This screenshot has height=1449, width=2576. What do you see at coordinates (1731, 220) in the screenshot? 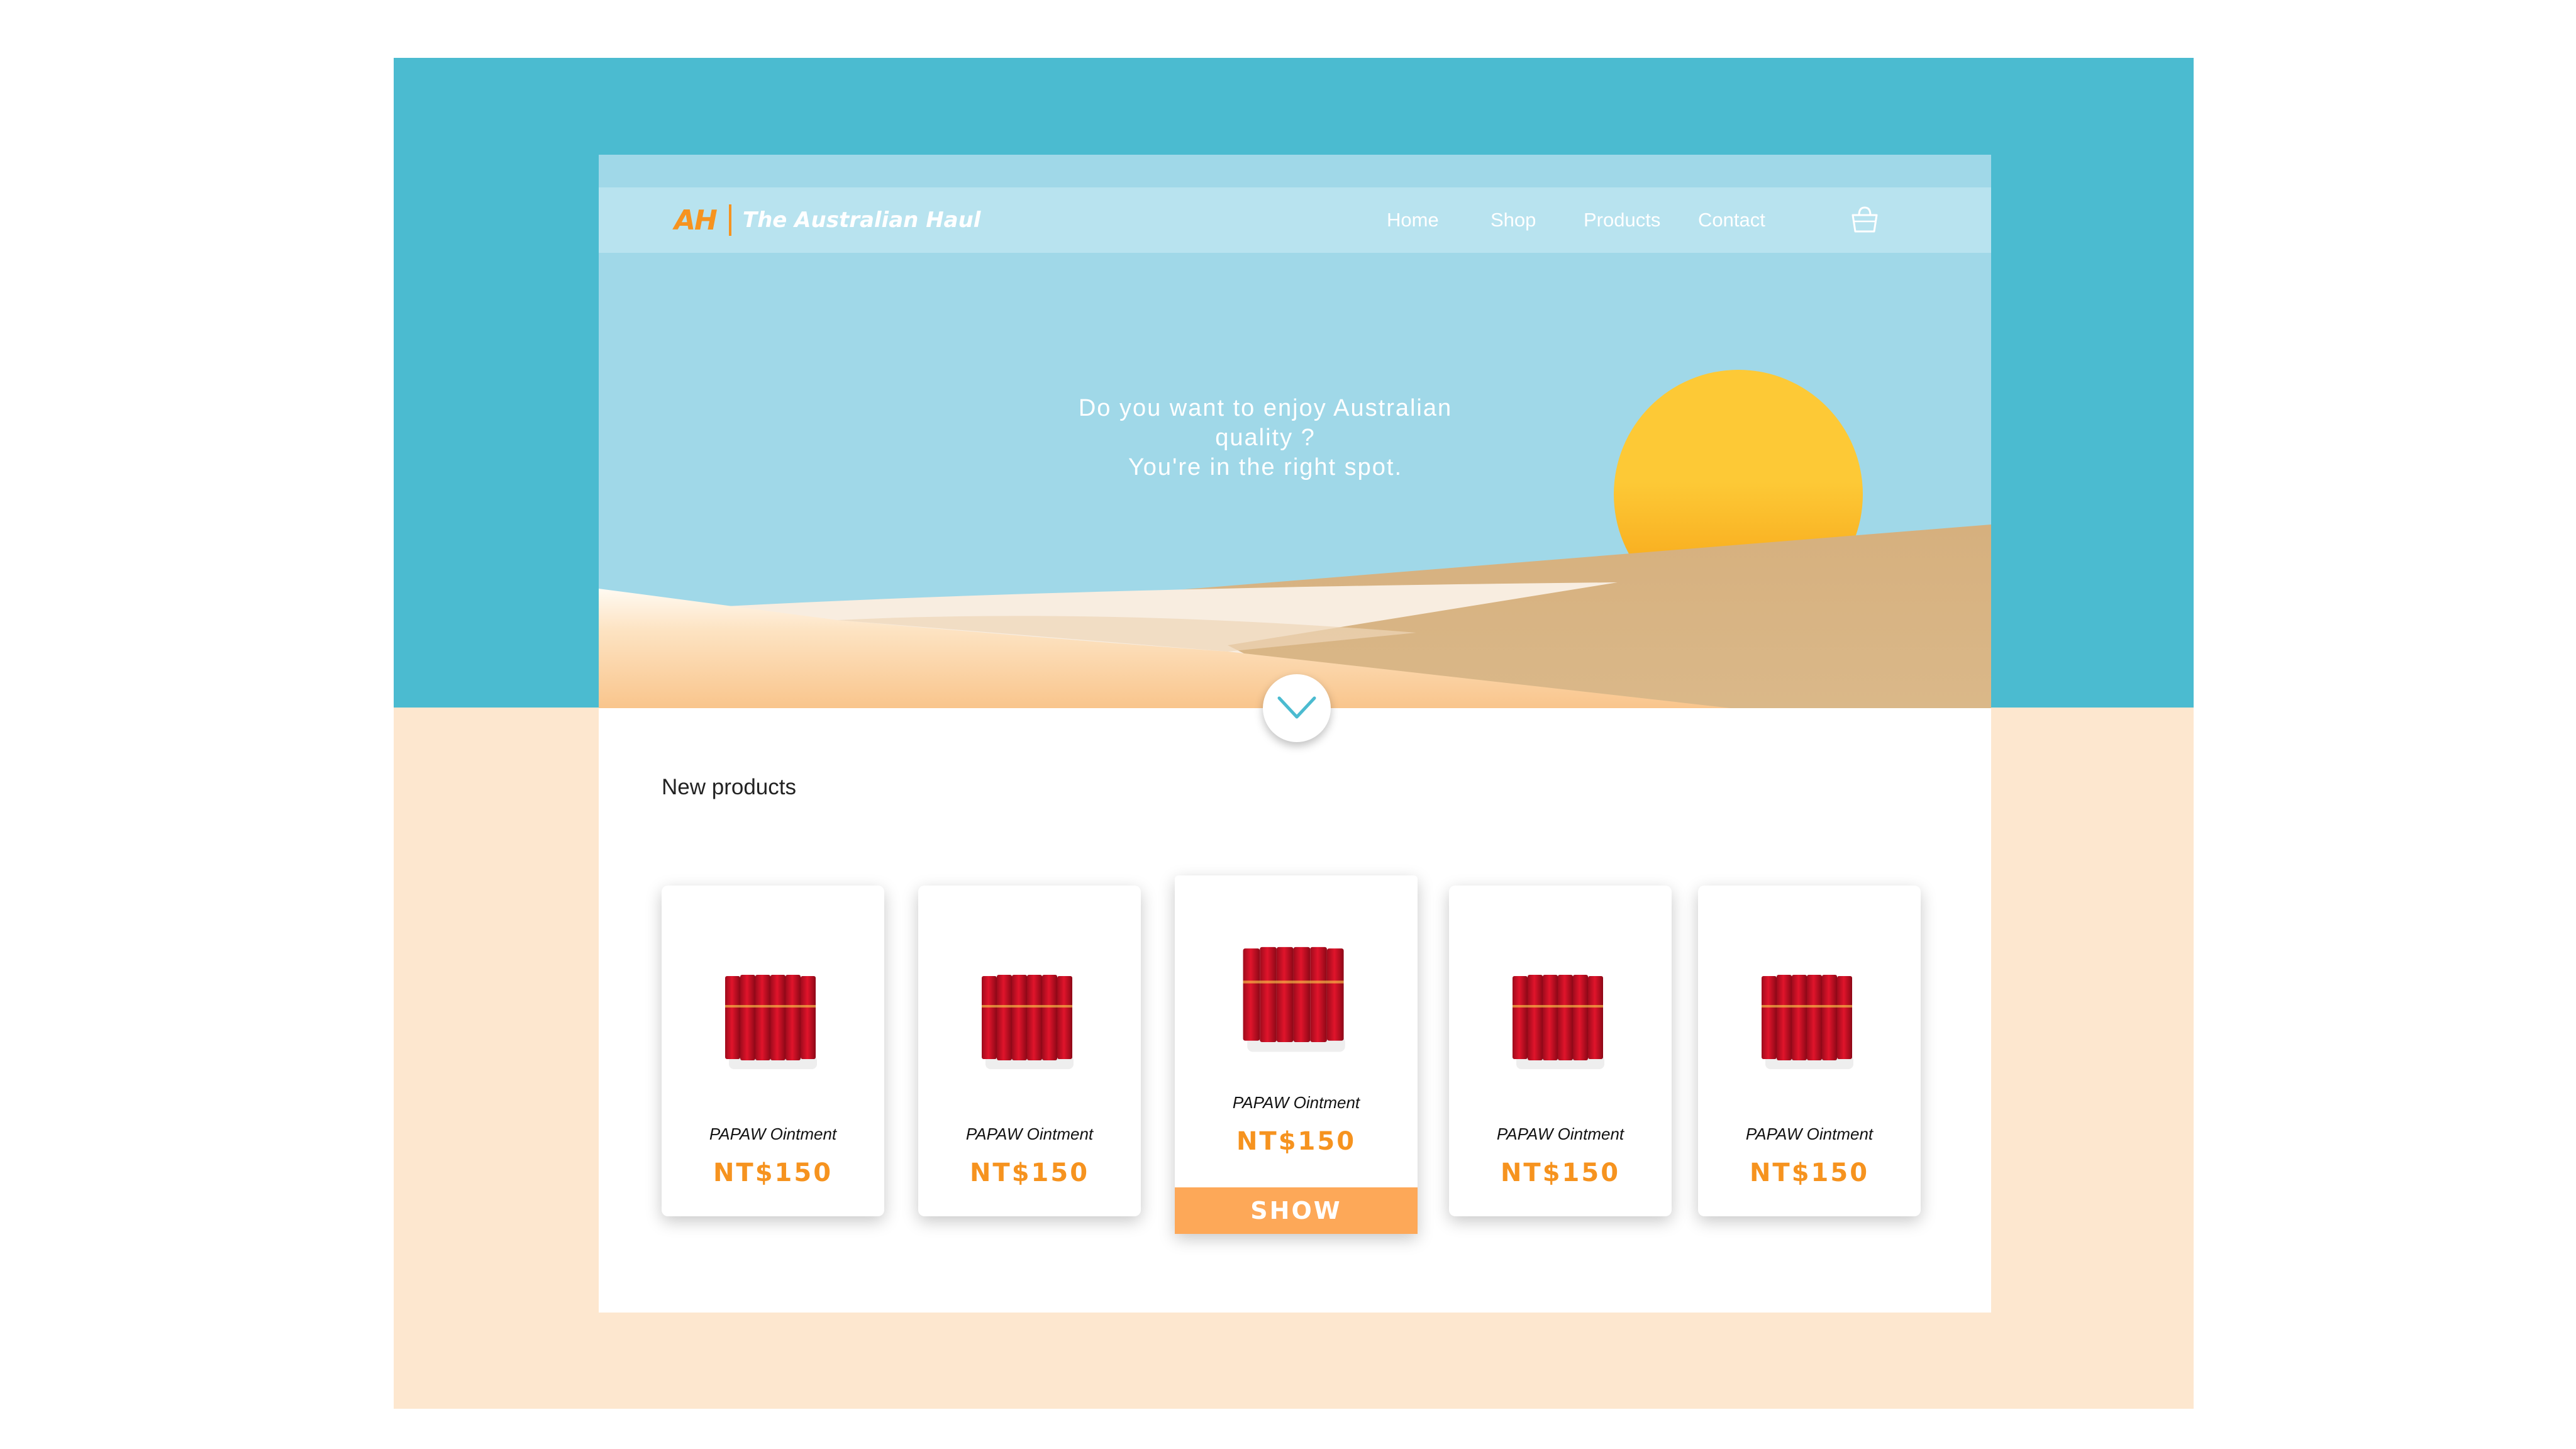
I see `nav-contact: Contact` at bounding box center [1731, 220].